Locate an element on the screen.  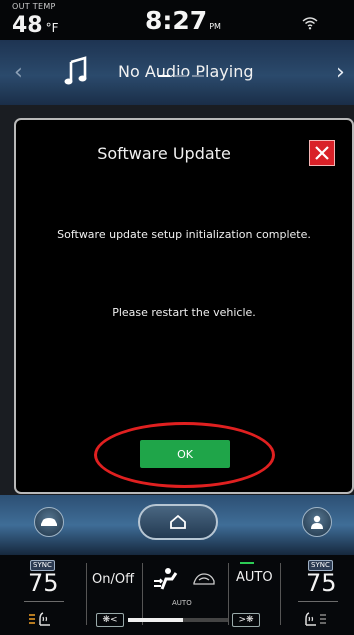
auto-mode-label: AUTO is located at coordinates (182, 603).